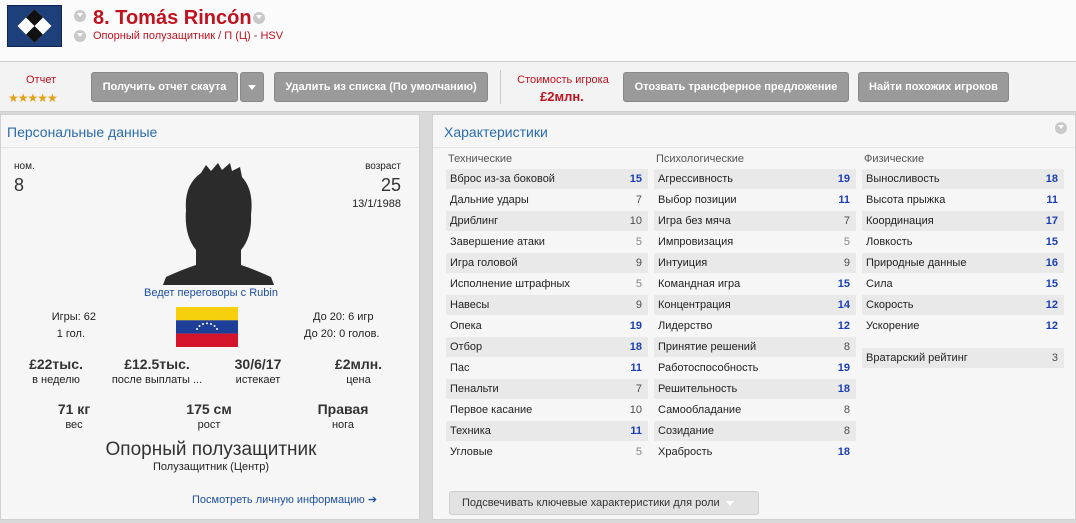  What do you see at coordinates (917, 358) in the screenshot?
I see `gk-rating-label: Вратарский рейтинг` at bounding box center [917, 358].